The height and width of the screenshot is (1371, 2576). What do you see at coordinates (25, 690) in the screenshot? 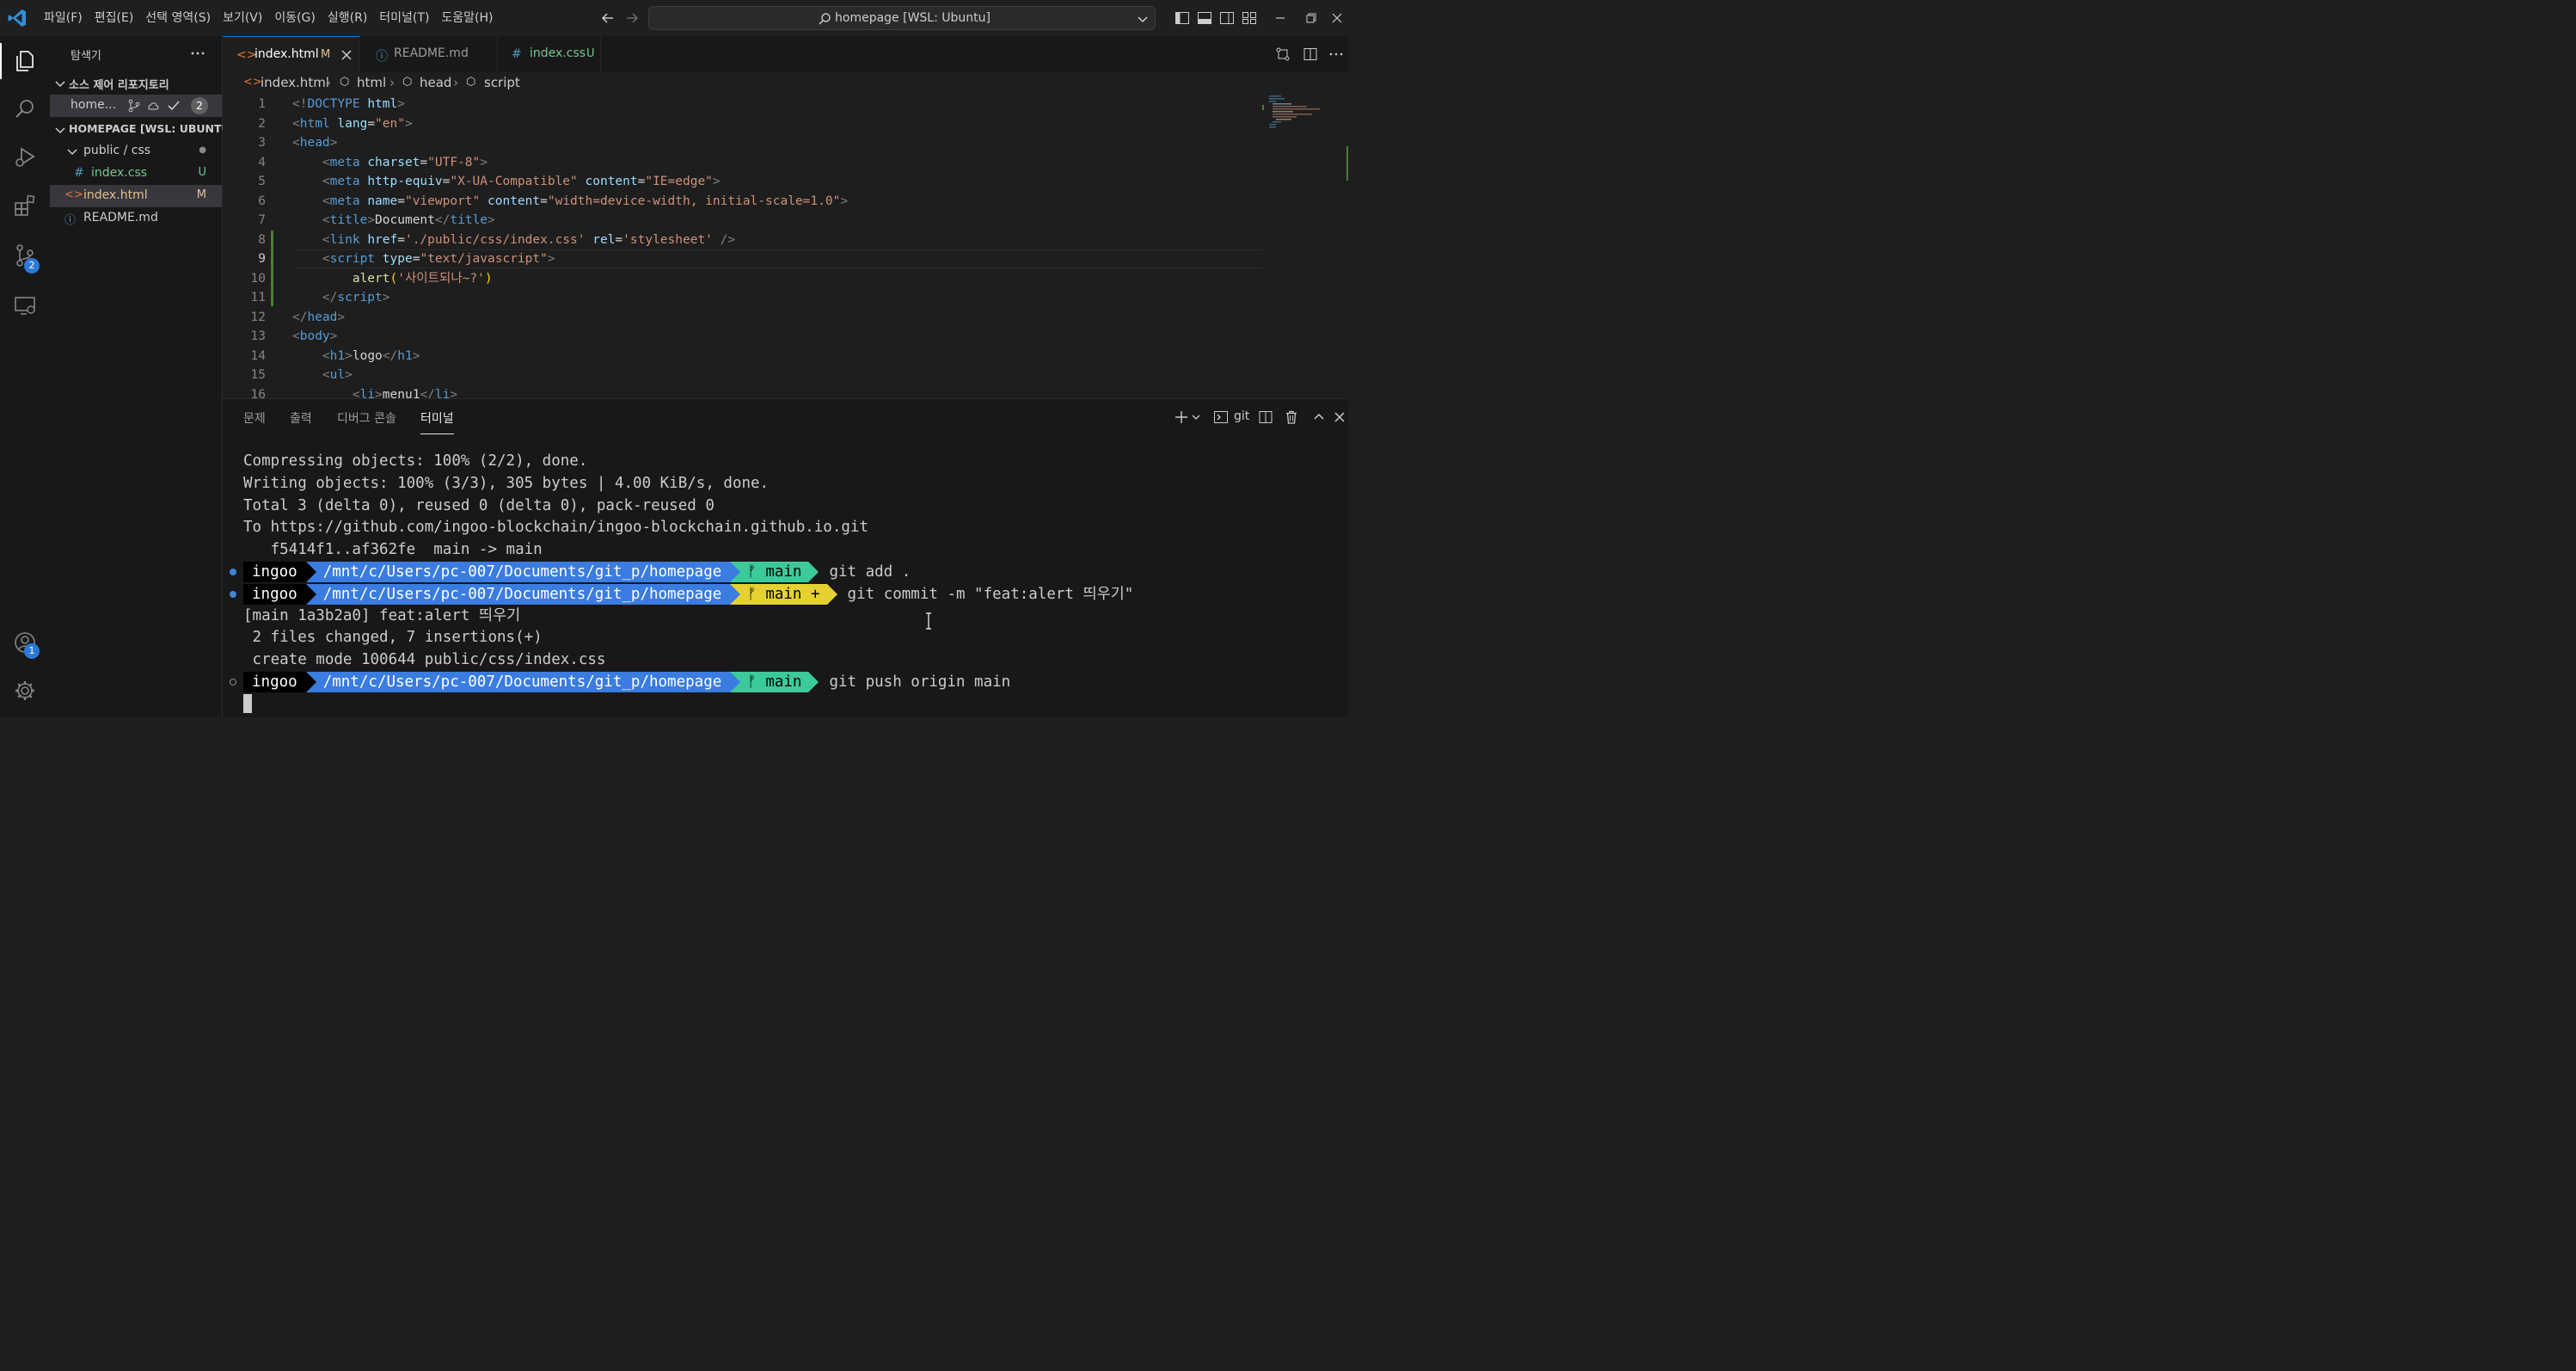
I see `activity-manage` at bounding box center [25, 690].